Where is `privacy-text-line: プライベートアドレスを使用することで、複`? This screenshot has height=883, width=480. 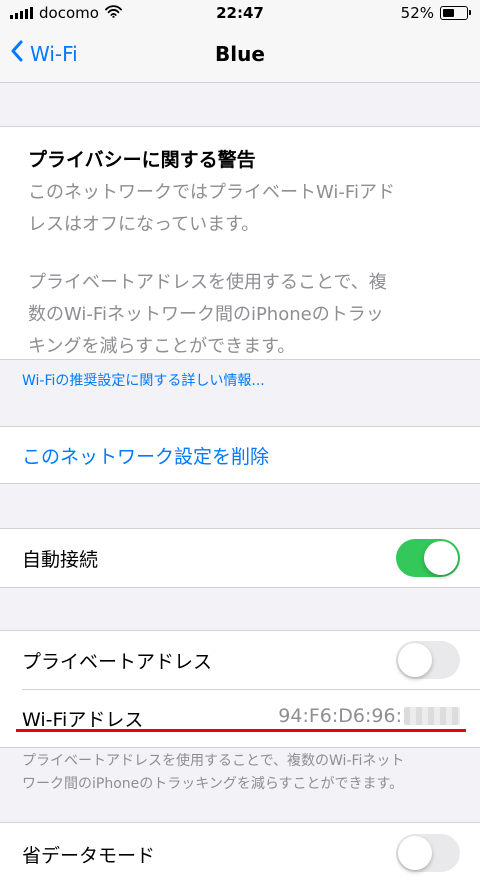
privacy-text-line: プライベートアドレスを使用することで、複 is located at coordinates (207, 282).